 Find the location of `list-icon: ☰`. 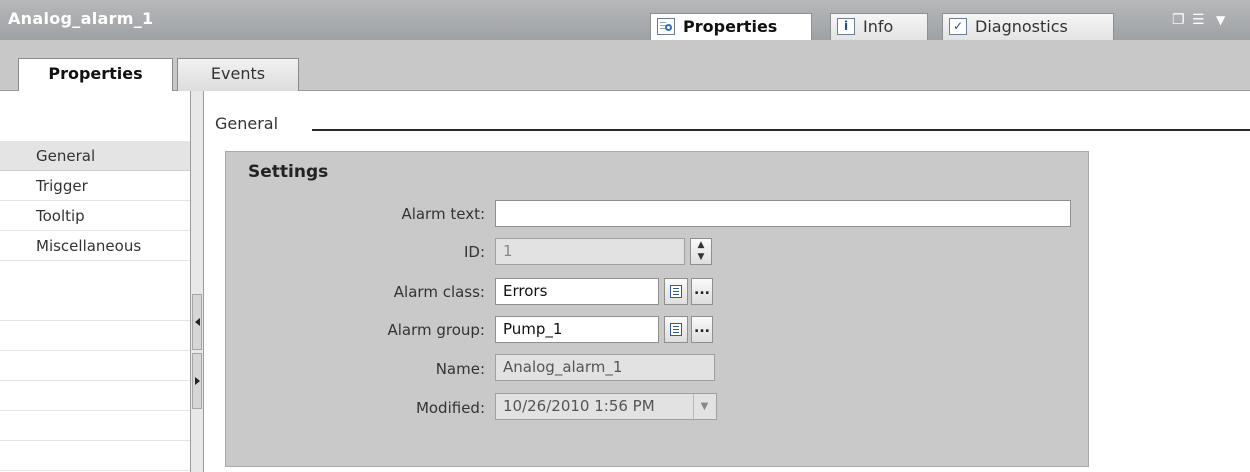

list-icon: ☰ is located at coordinates (1198, 20).